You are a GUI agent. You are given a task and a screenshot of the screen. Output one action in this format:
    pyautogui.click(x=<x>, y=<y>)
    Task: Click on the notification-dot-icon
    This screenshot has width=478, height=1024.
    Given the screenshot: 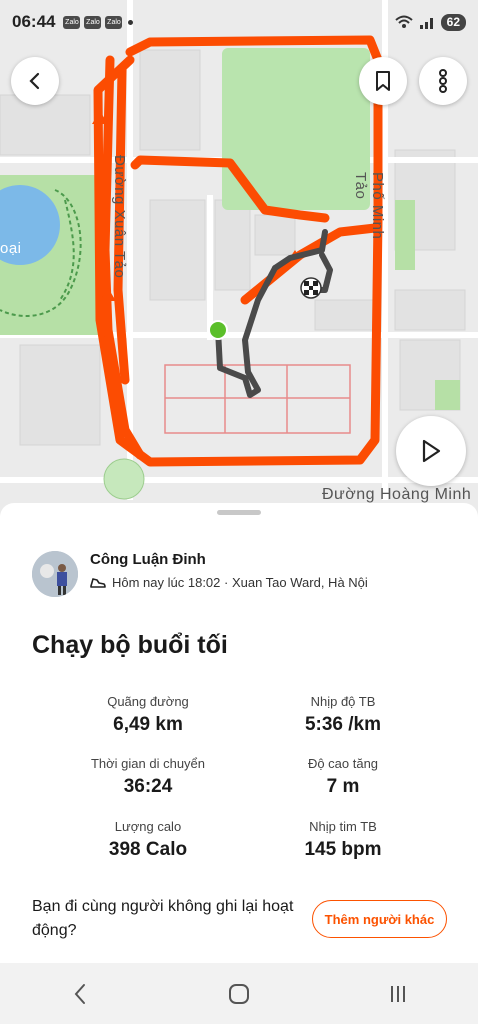 What is the action you would take?
    pyautogui.click(x=131, y=22)
    